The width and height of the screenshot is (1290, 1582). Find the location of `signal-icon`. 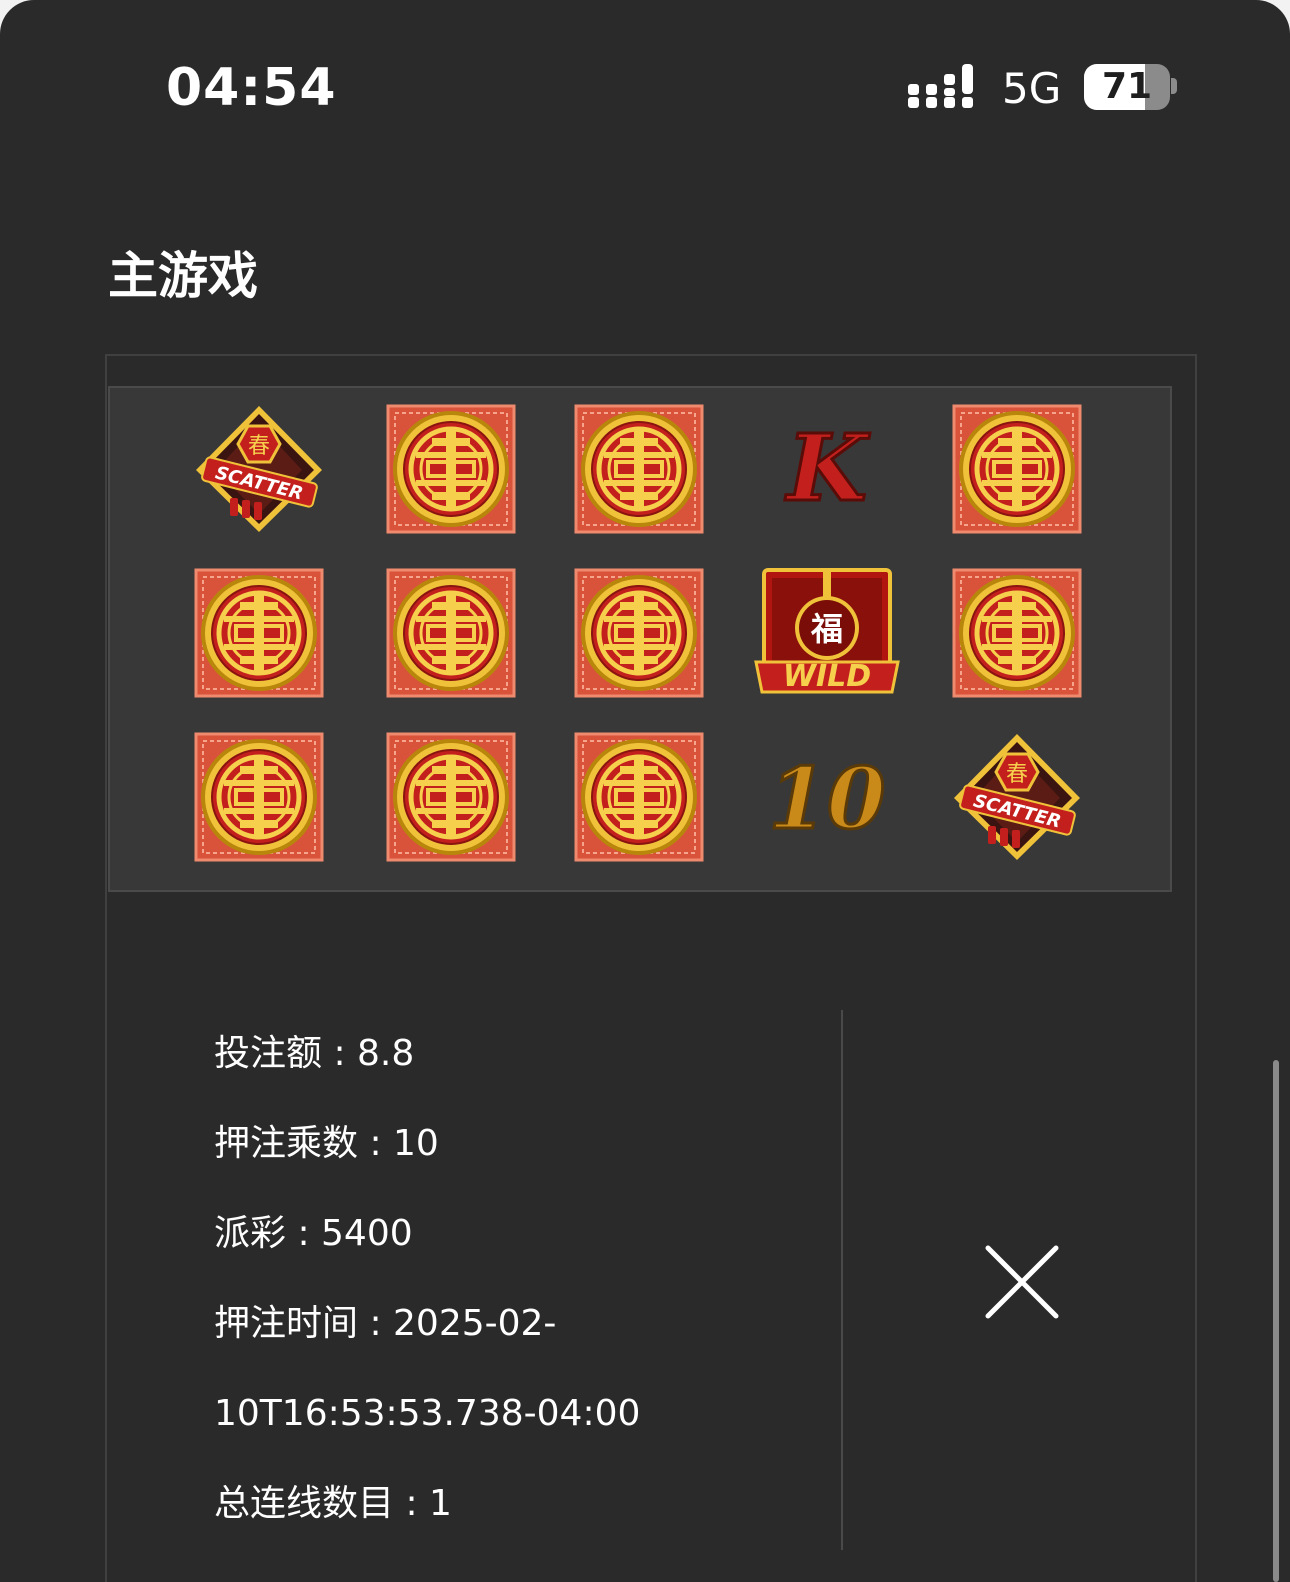

signal-icon is located at coordinates (940, 86).